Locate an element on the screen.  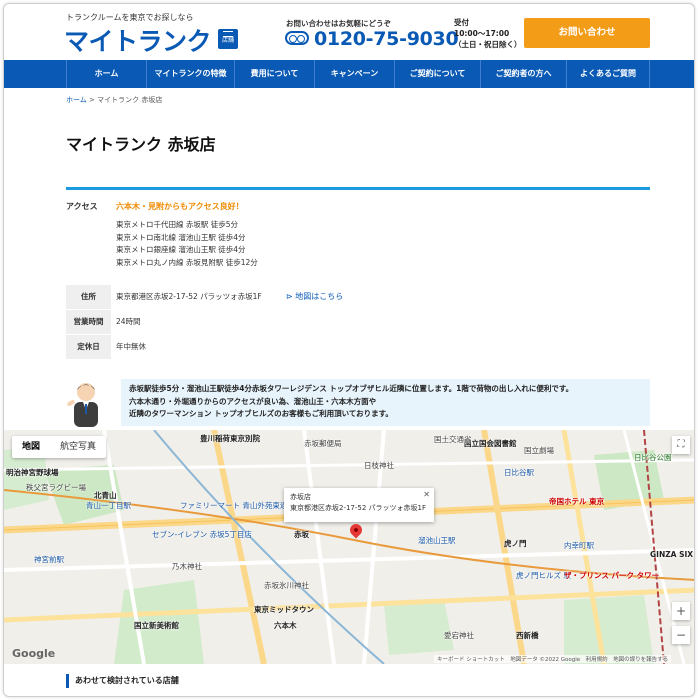
address-label: 住所 is located at coordinates (88, 297).